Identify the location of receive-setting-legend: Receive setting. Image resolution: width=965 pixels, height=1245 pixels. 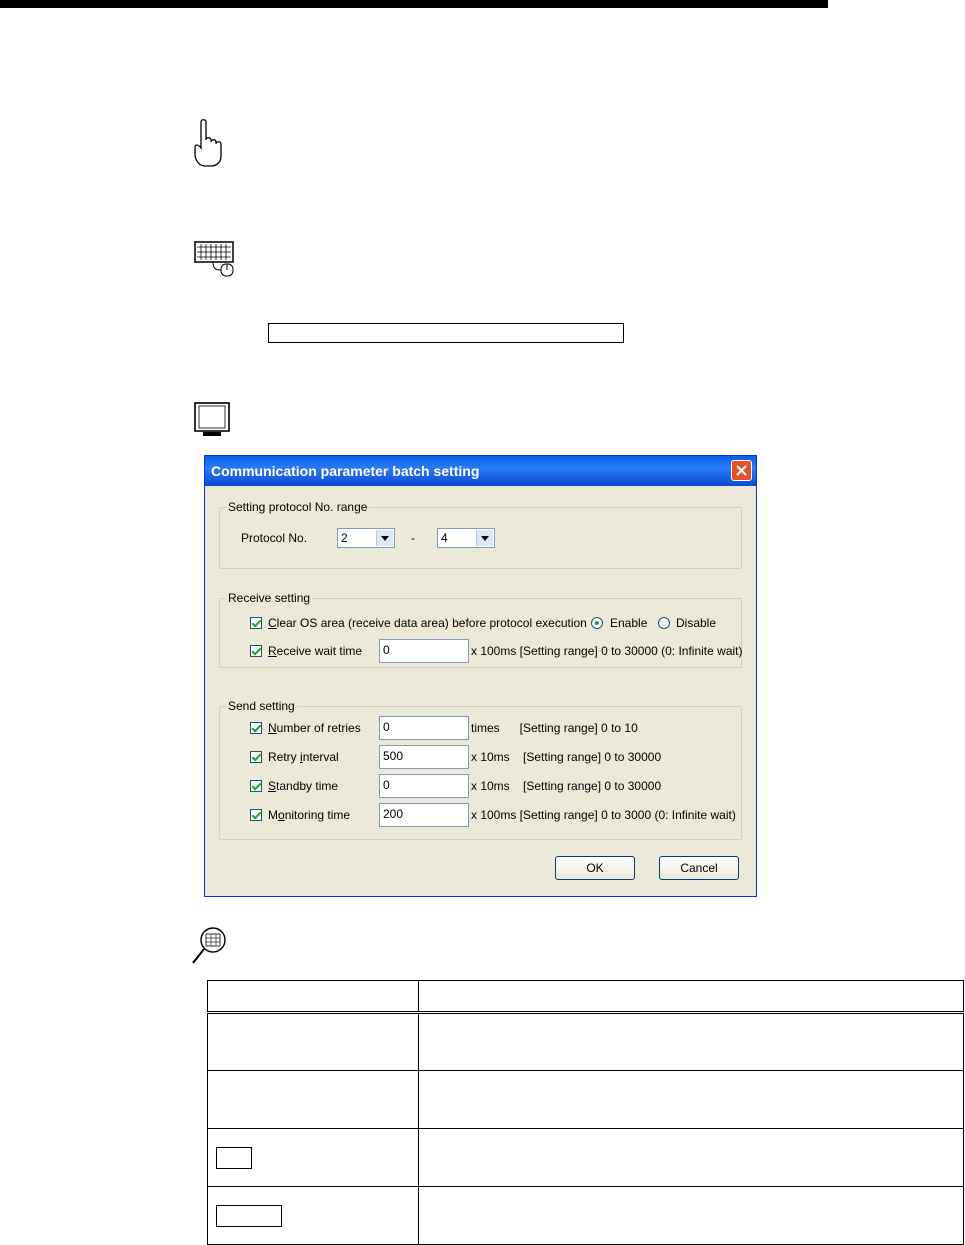
(269, 598).